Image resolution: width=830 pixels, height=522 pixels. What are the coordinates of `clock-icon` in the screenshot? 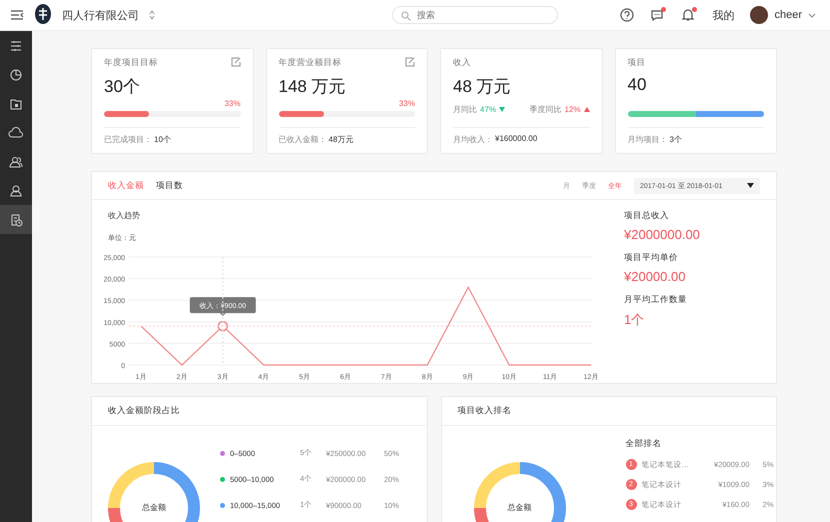 It's located at (16, 74).